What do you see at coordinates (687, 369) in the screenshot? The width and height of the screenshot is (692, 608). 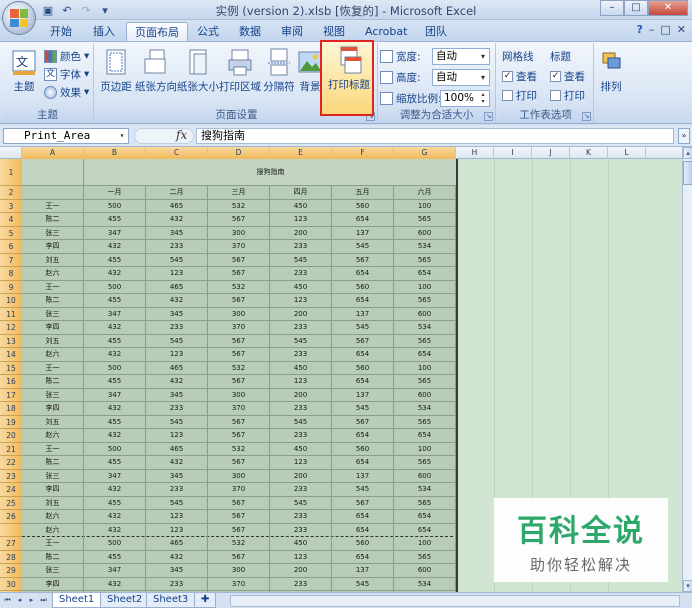 I see `vertical-scrollbar: ▴ ▾` at bounding box center [687, 369].